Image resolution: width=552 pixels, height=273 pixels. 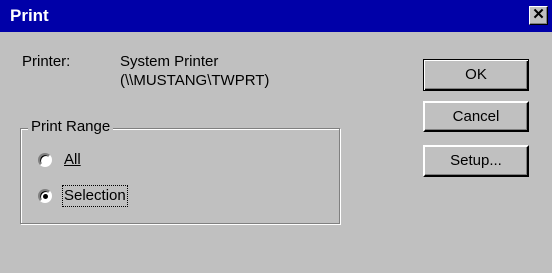 I want to click on print-range-legend: Print Range, so click(x=71, y=127).